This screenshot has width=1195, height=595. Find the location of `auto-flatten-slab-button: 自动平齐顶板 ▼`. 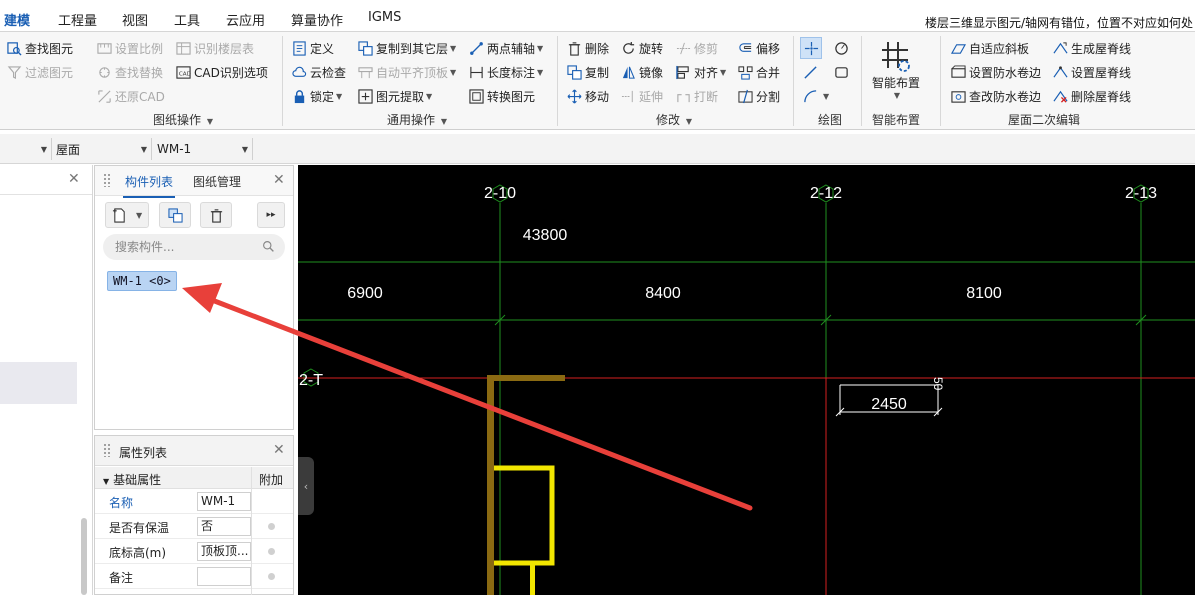

auto-flatten-slab-button: 自动平齐顶板 ▼ is located at coordinates (407, 72).